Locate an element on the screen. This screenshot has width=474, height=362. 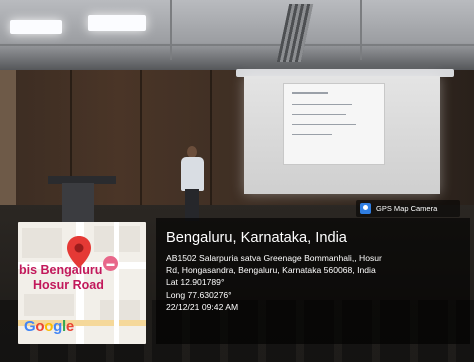
gps-map-camera-icon is located at coordinates (365, 208).